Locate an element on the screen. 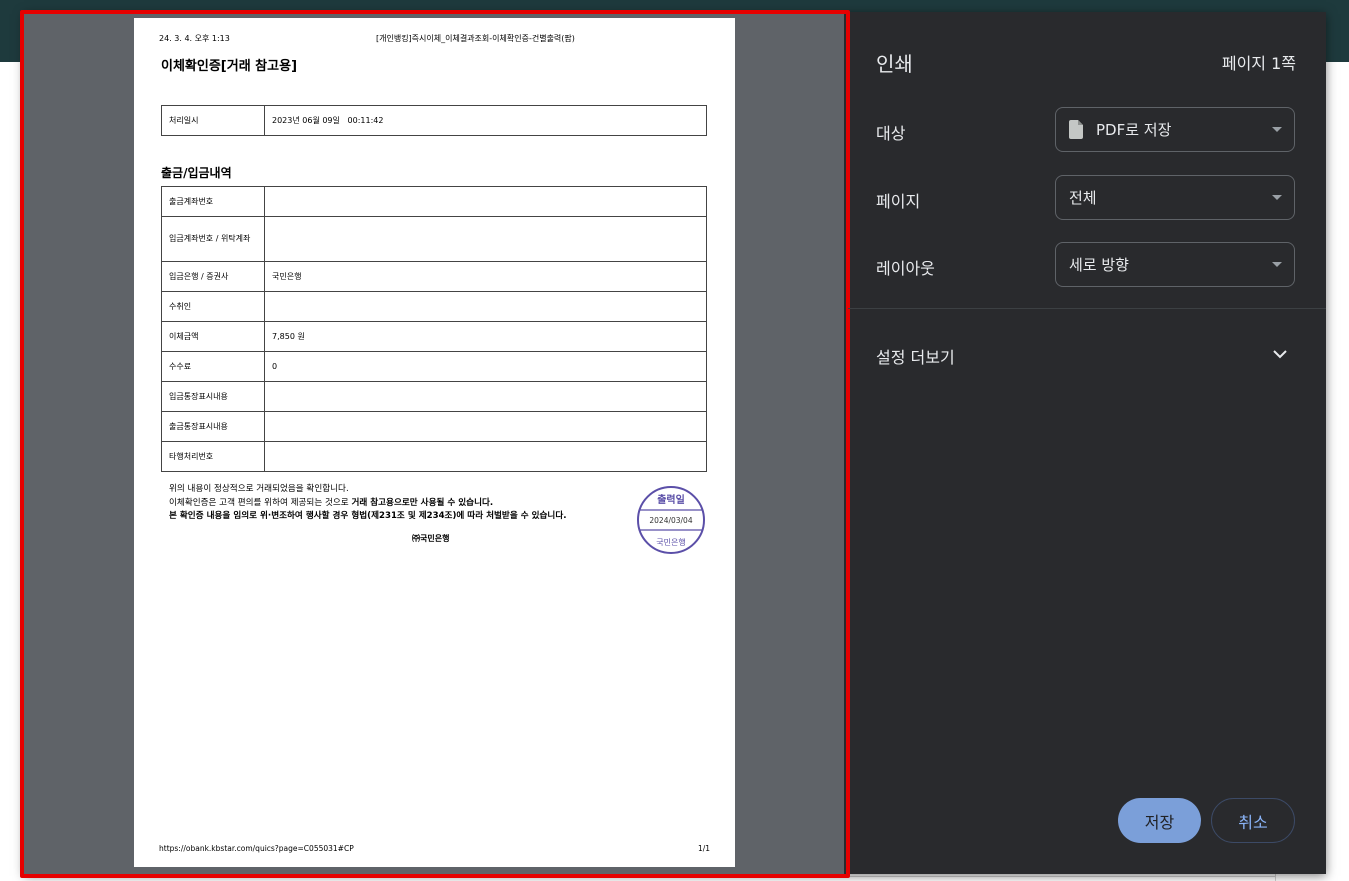 The width and height of the screenshot is (1349, 881). divider is located at coordinates (1087, 308).